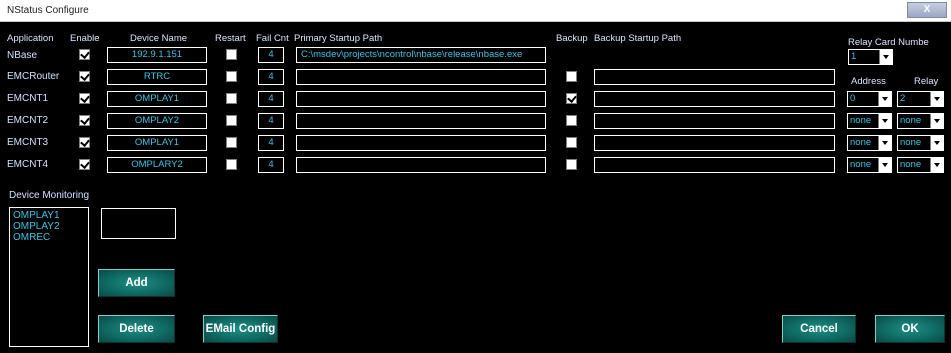 The image size is (951, 353). Describe the element at coordinates (819, 329) in the screenshot. I see `cancel-button: Cancel` at that location.